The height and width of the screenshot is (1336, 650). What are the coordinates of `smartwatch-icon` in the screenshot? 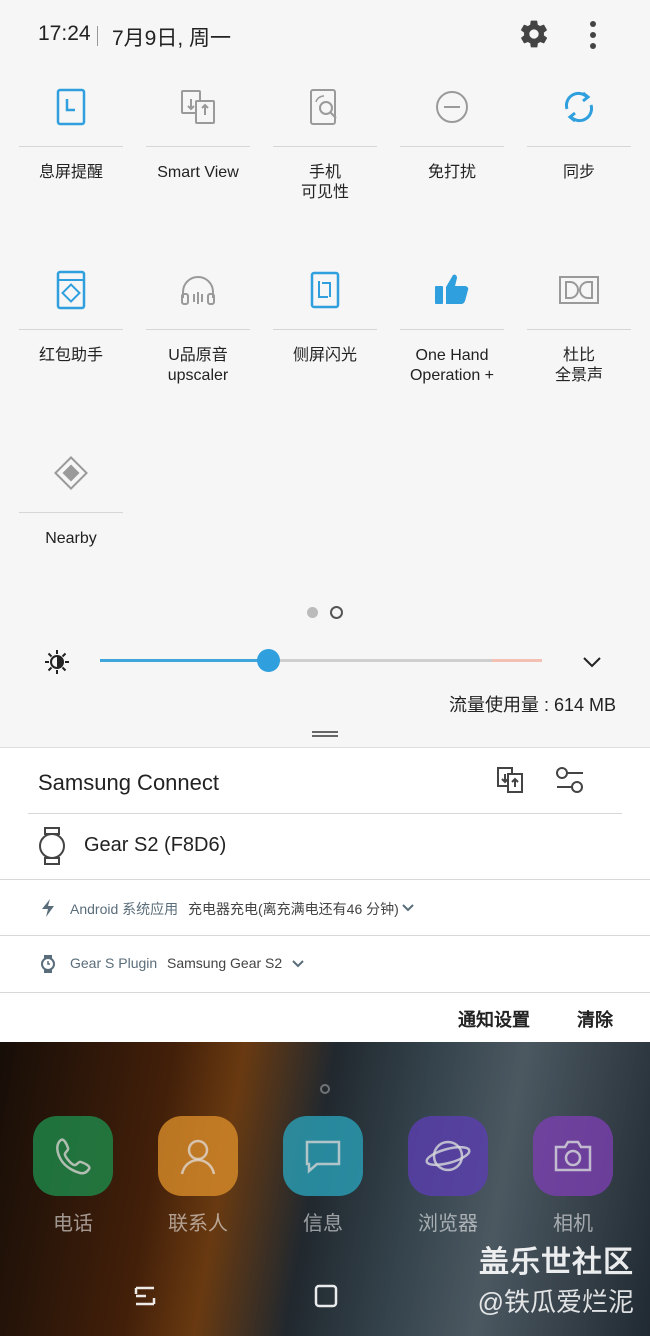 It's located at (52, 846).